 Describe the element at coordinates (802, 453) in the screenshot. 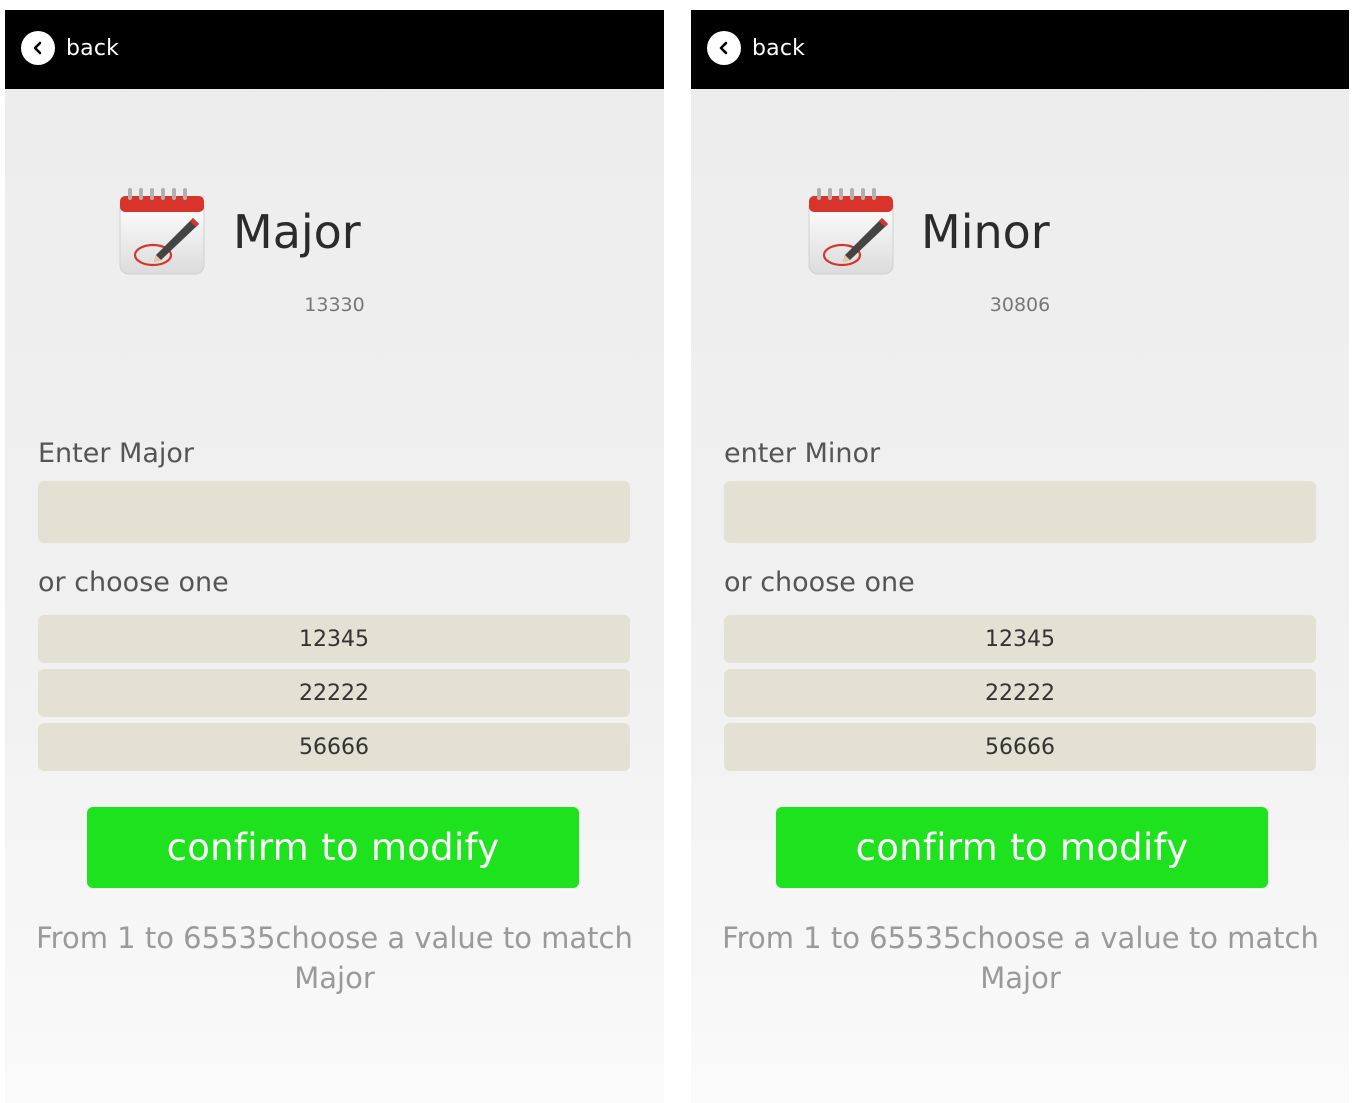

I see `enter-label: enter Minor` at that location.